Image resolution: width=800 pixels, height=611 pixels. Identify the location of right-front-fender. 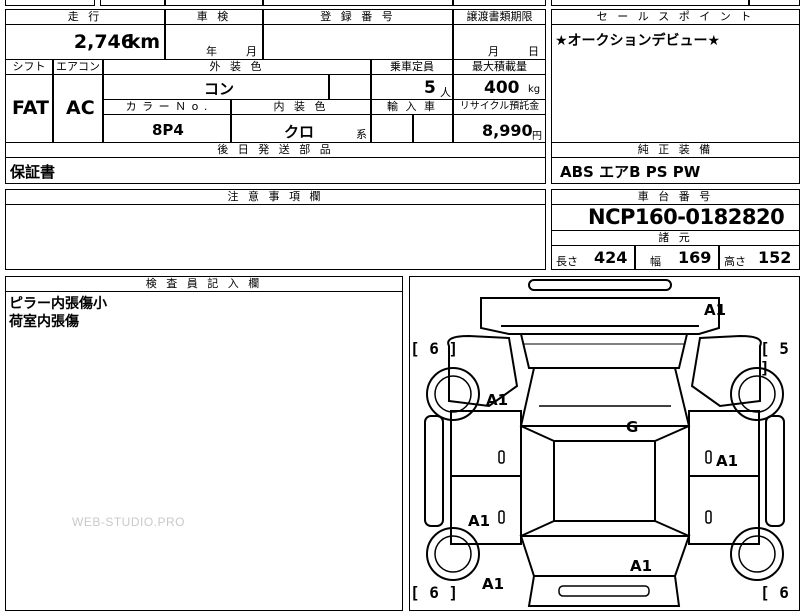
(726, 371).